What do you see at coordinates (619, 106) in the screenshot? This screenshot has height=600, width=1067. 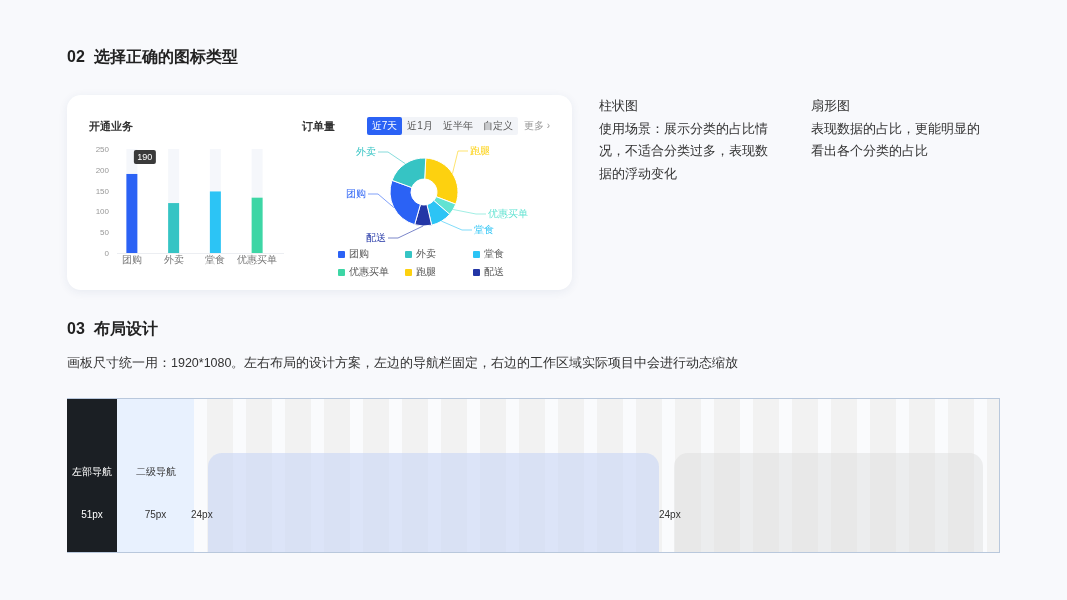 I see `chart-type-title: 柱状图` at bounding box center [619, 106].